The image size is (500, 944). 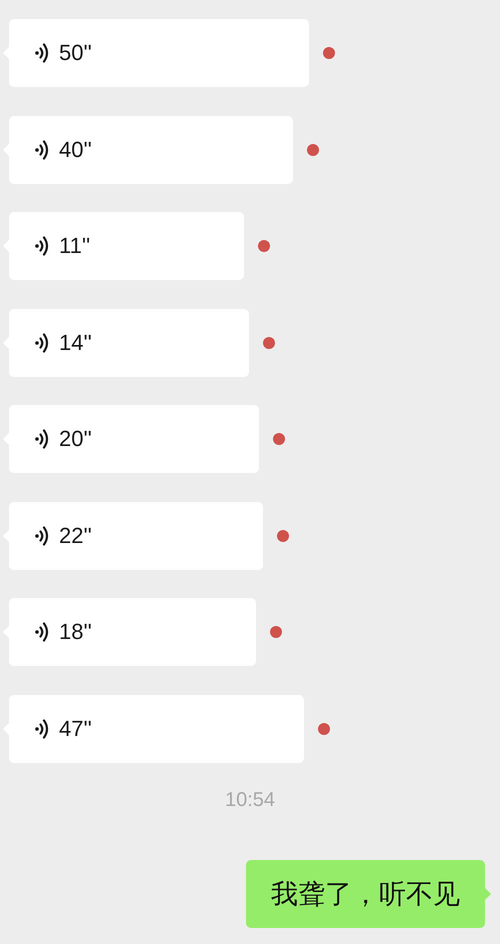 What do you see at coordinates (75, 535) in the screenshot?
I see `voice-duration: 22''` at bounding box center [75, 535].